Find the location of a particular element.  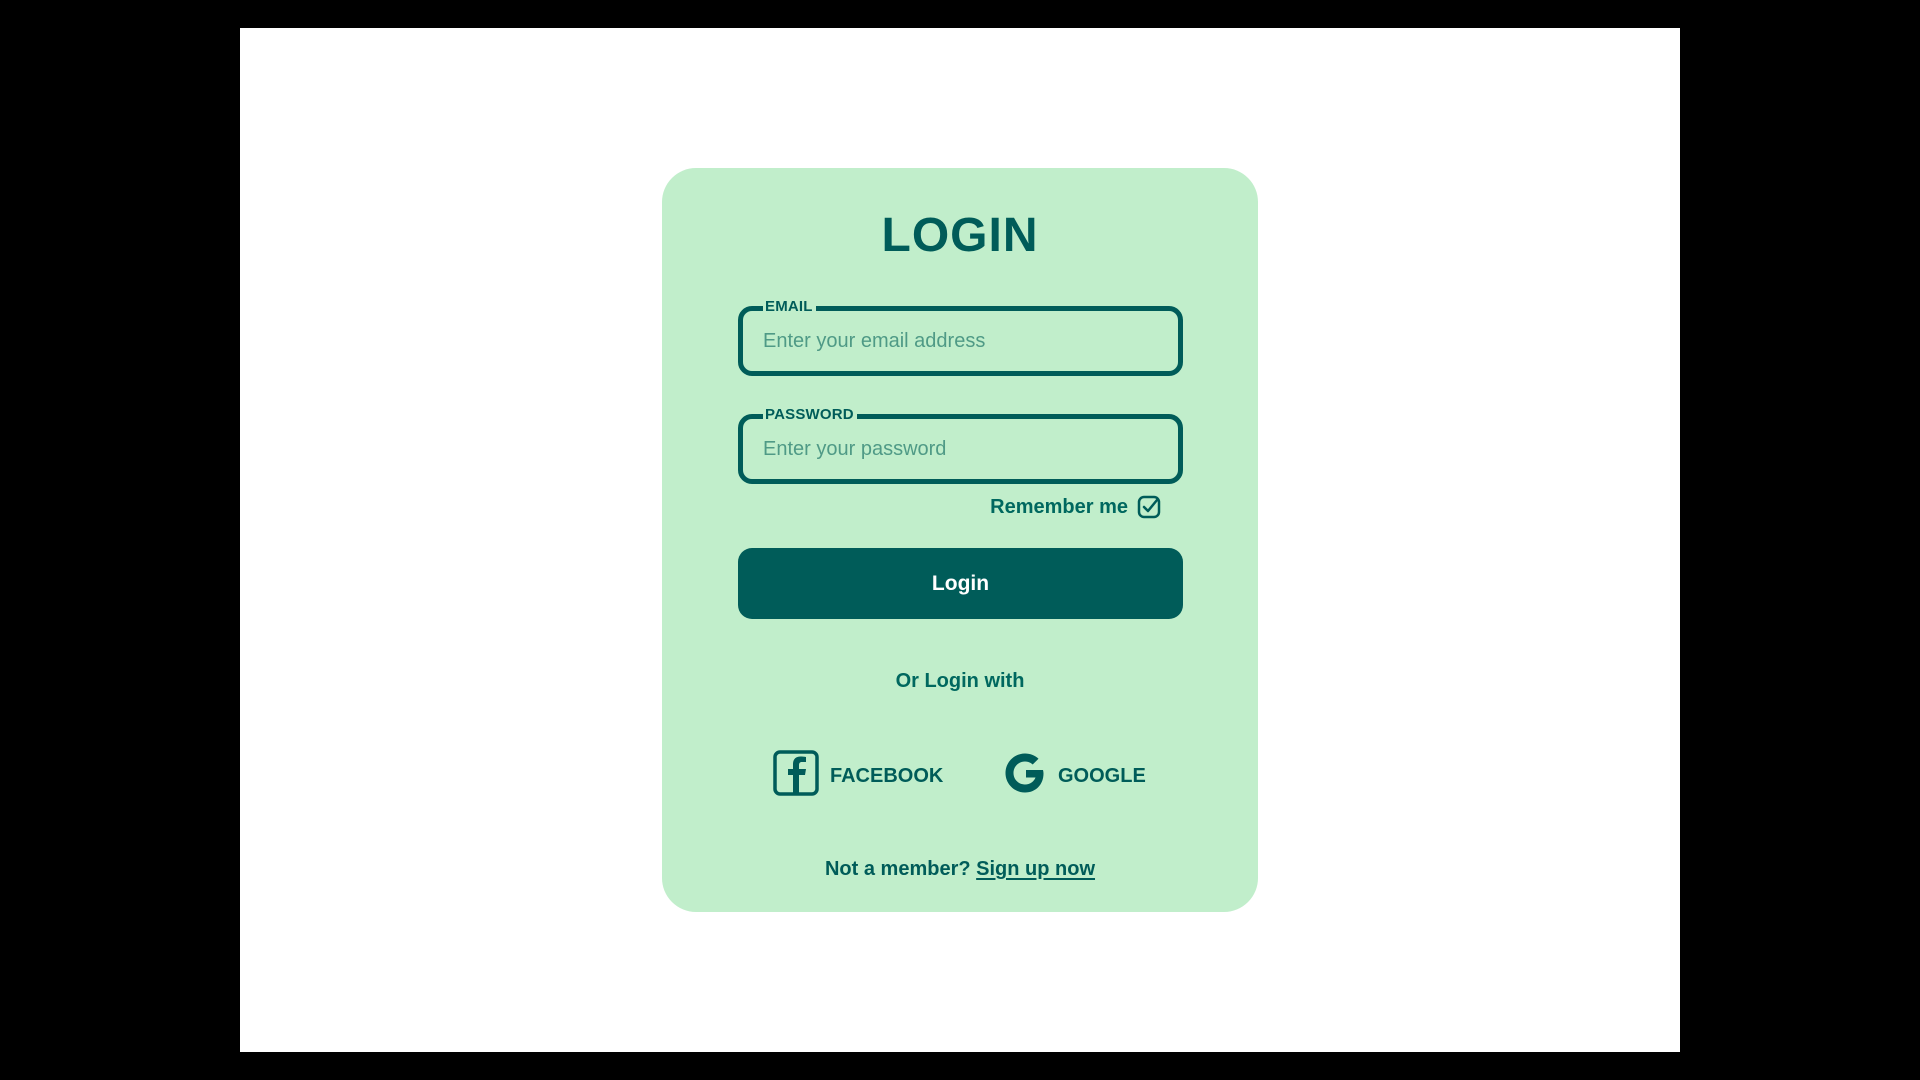

signup-link: Sign up now is located at coordinates (1035, 869).